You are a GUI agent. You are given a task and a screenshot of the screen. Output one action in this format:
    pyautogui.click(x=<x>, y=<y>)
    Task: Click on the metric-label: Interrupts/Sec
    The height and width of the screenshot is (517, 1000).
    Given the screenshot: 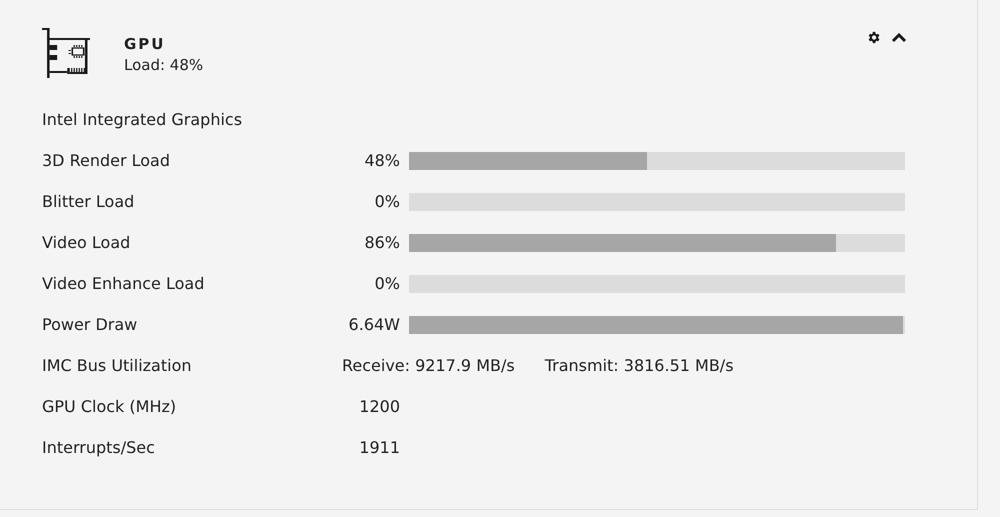 What is the action you would take?
    pyautogui.click(x=99, y=447)
    